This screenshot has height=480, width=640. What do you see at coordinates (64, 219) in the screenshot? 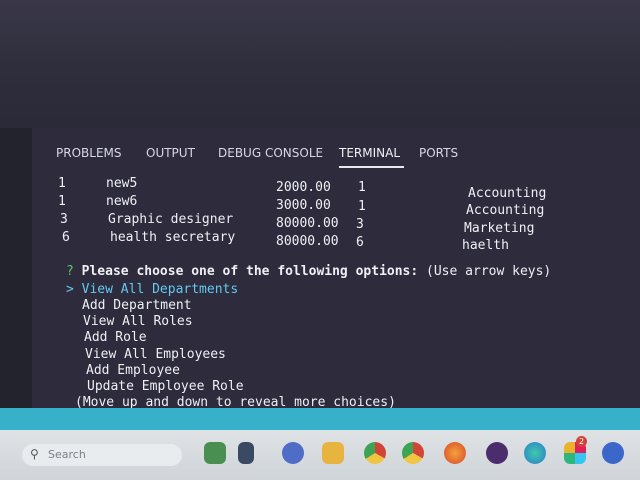
I see `row-id: 3` at bounding box center [64, 219].